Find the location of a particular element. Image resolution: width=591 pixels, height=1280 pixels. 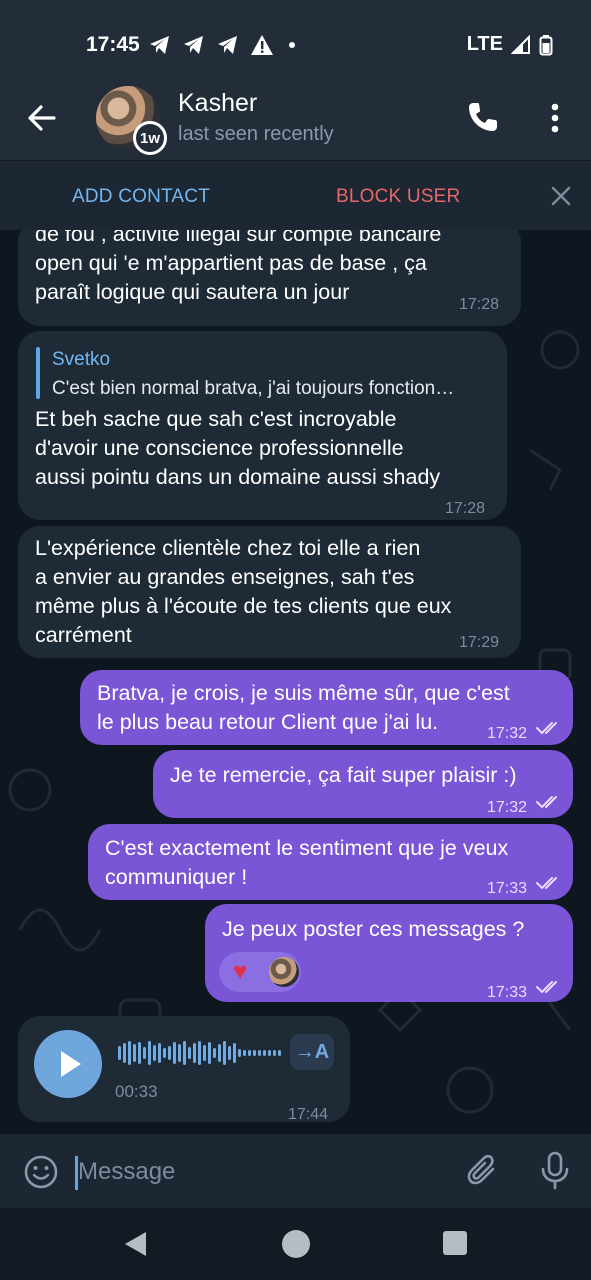

status-bar: 17:45 LTE is located at coordinates (295, 44).